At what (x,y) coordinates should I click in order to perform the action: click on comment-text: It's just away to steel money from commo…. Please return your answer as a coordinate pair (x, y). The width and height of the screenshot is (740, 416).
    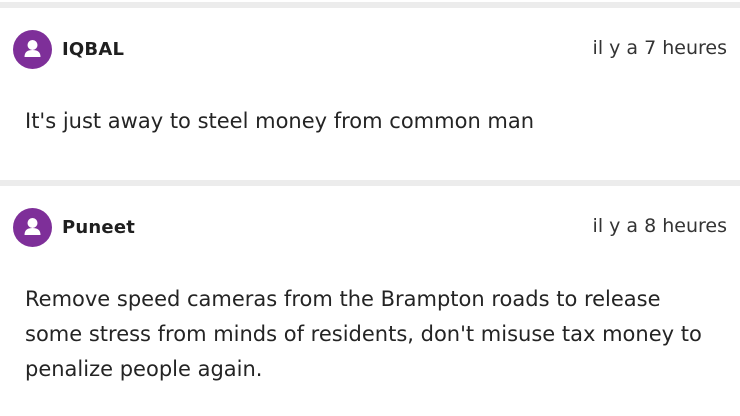
    Looking at the image, I should click on (280, 121).